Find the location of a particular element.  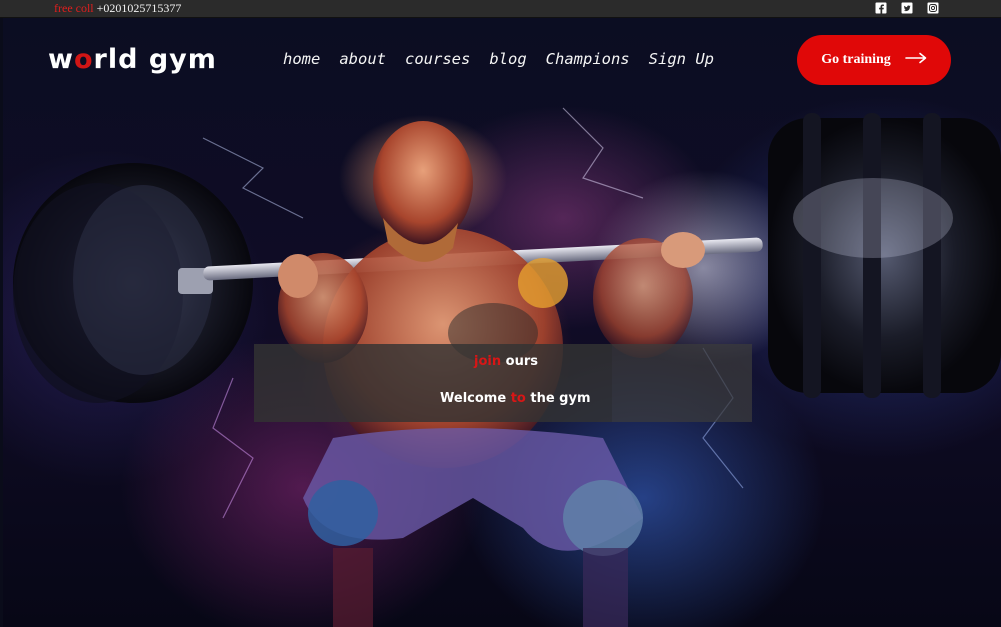

welcome-highlight: to is located at coordinates (518, 398).